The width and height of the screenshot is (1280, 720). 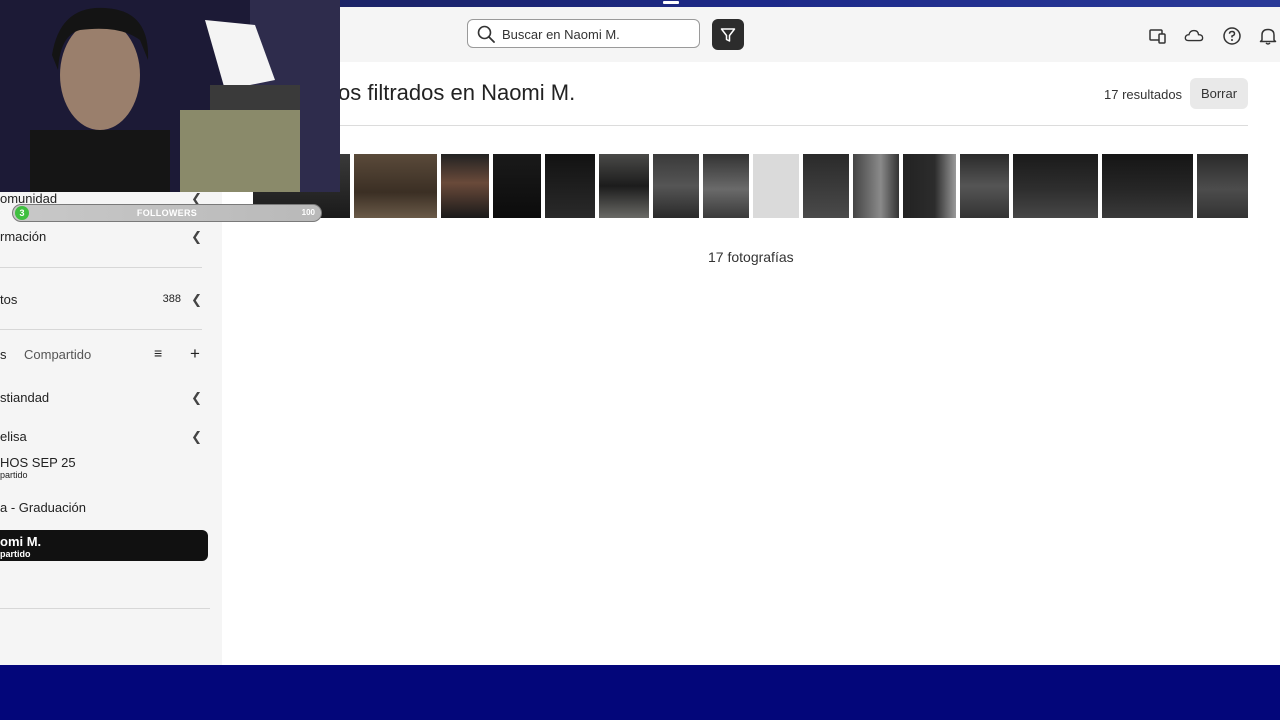 I want to click on footer-bar, so click(x=640, y=692).